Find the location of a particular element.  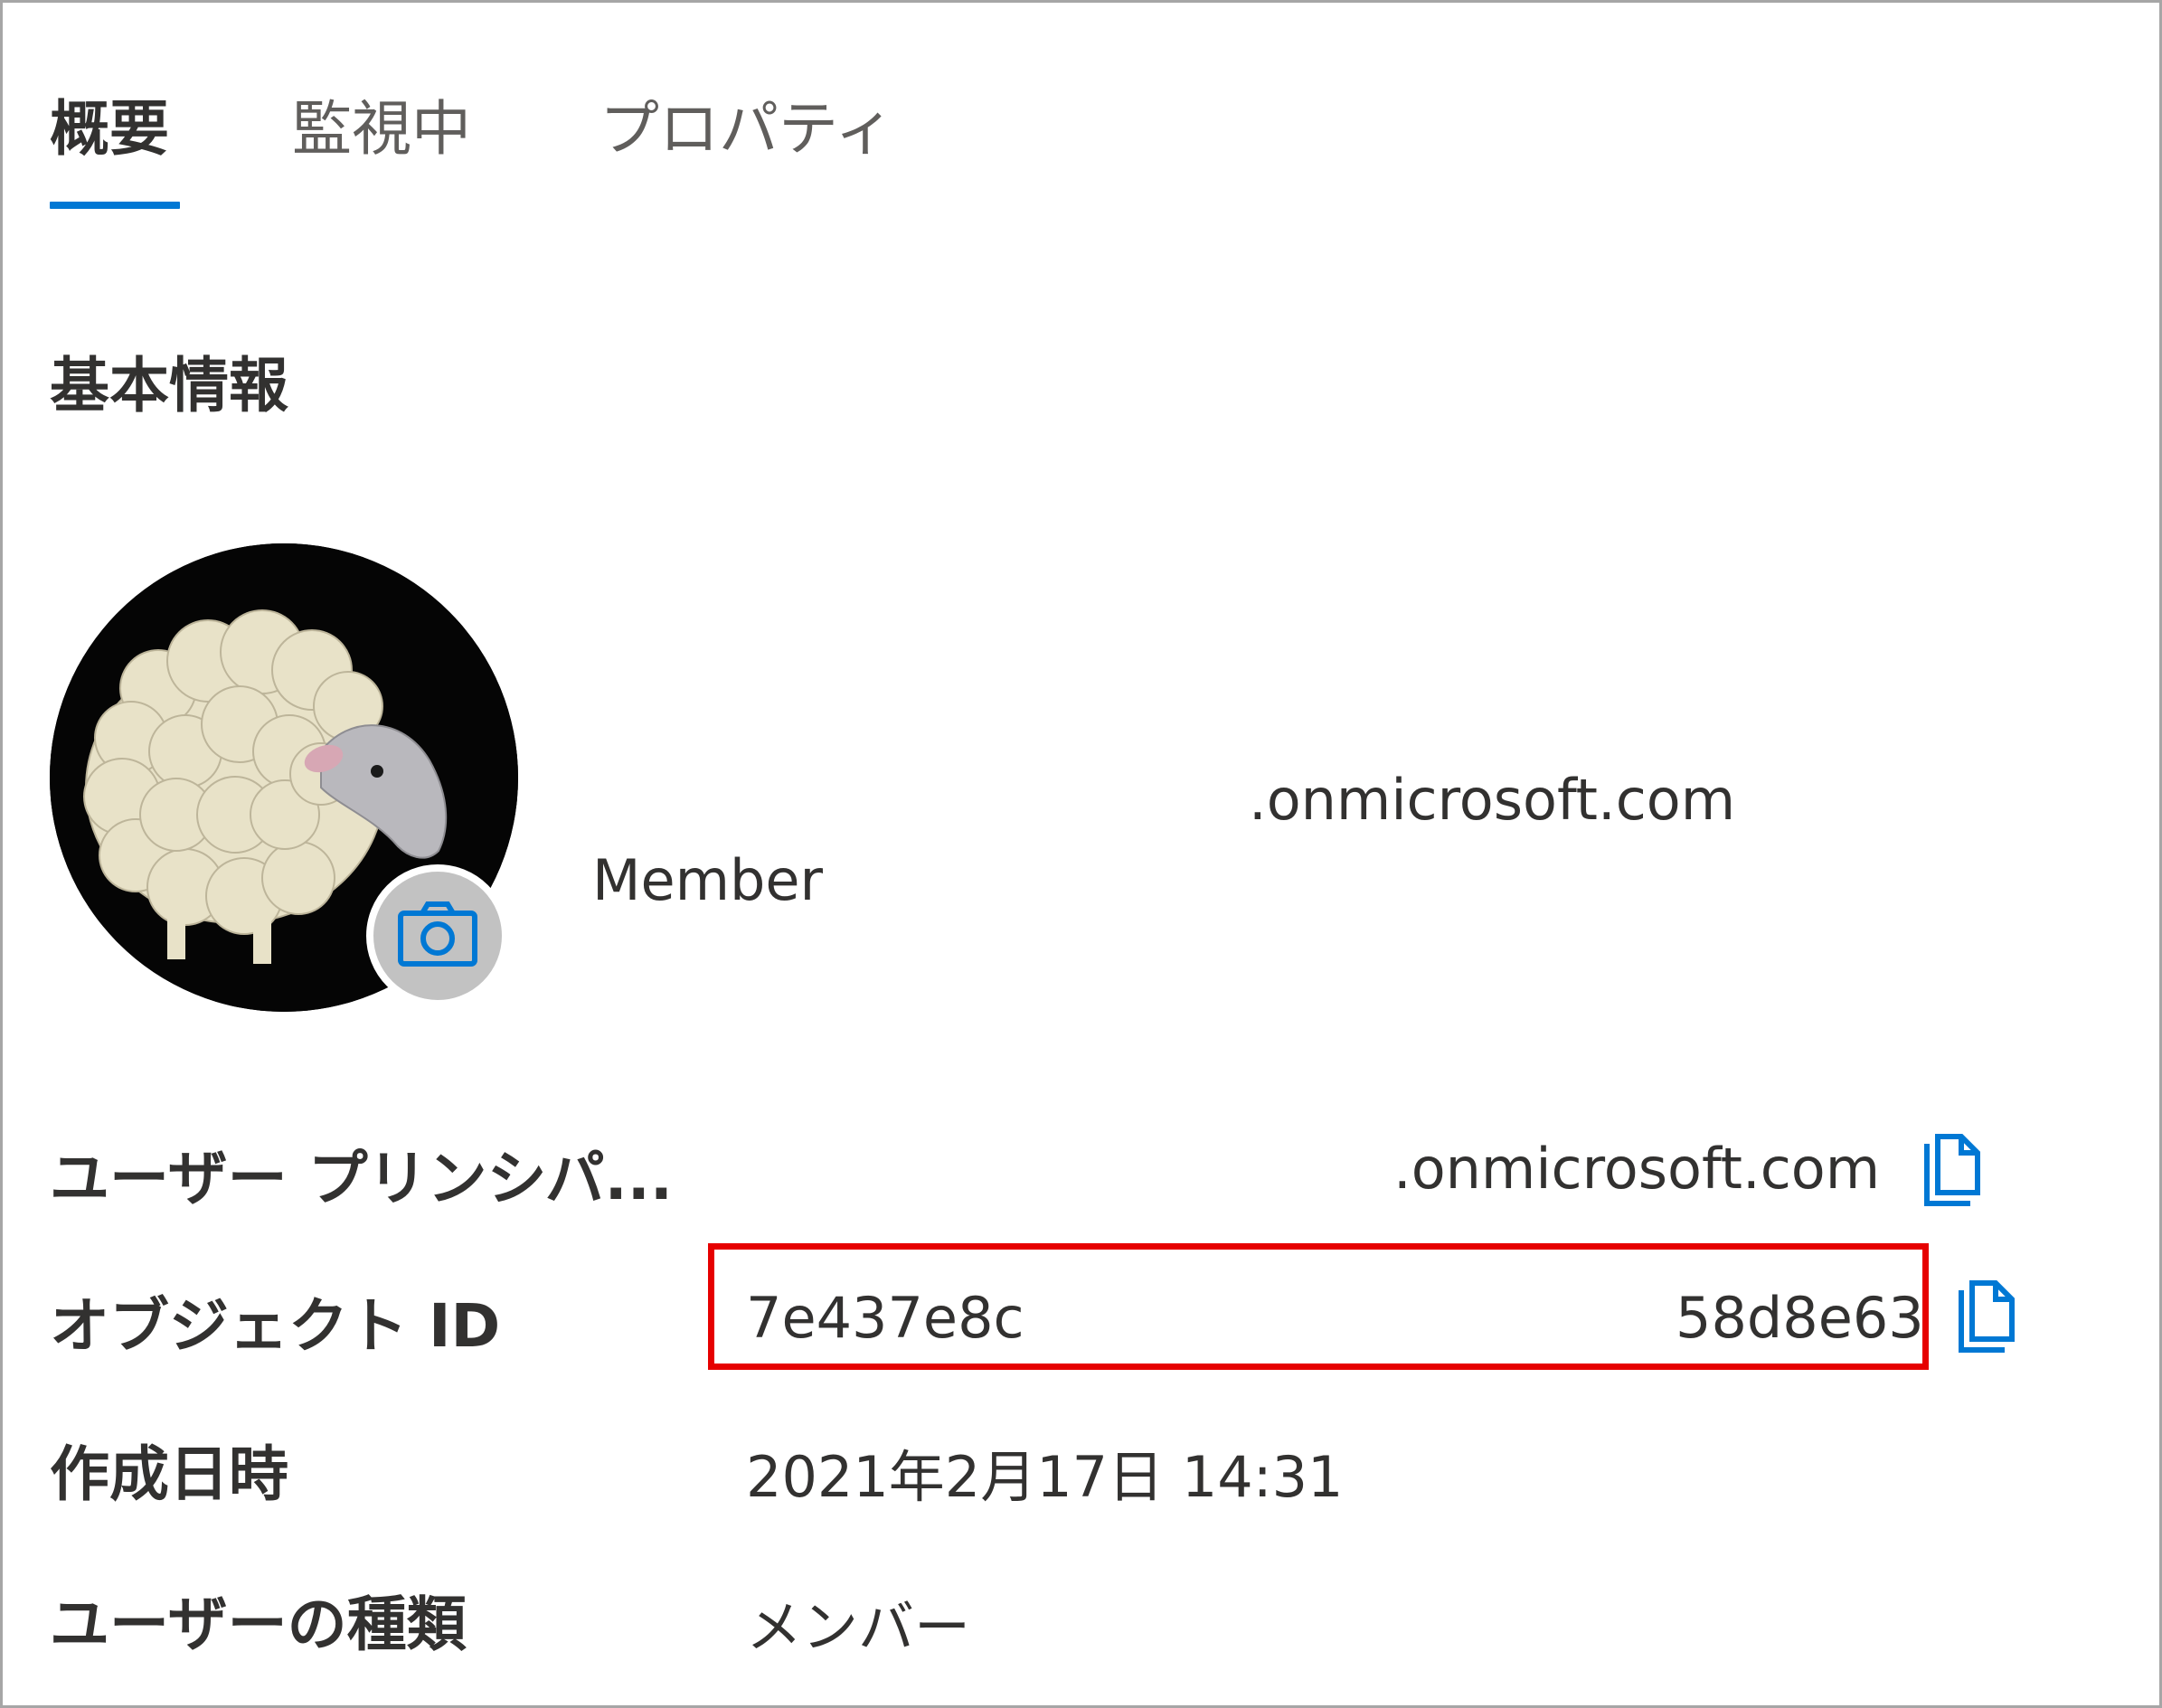

copy-object-id-icon is located at coordinates (1985, 1317).